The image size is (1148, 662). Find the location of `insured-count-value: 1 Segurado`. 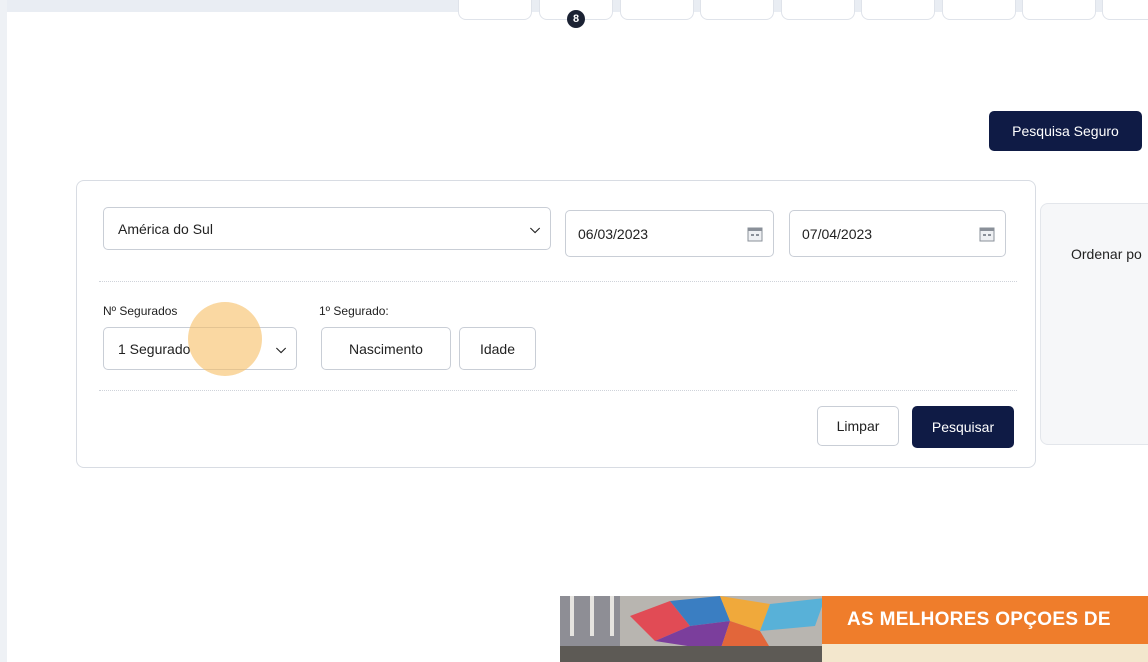

insured-count-value: 1 Segurado is located at coordinates (154, 348).